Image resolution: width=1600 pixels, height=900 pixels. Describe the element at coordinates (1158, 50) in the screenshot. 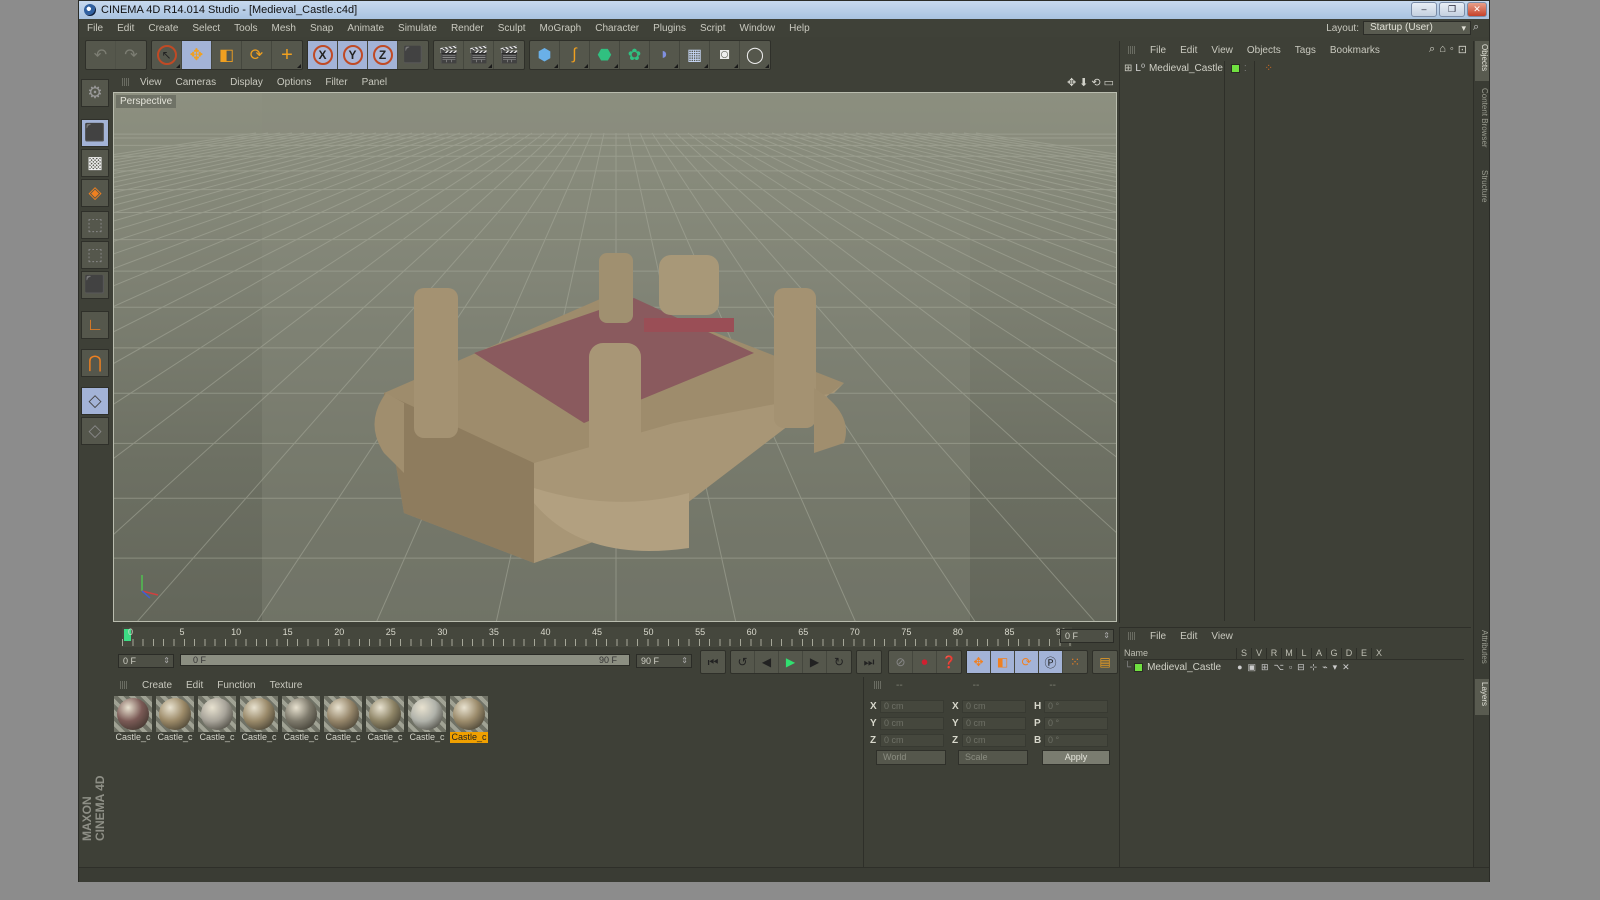

I see `object-menu-file: File` at that location.